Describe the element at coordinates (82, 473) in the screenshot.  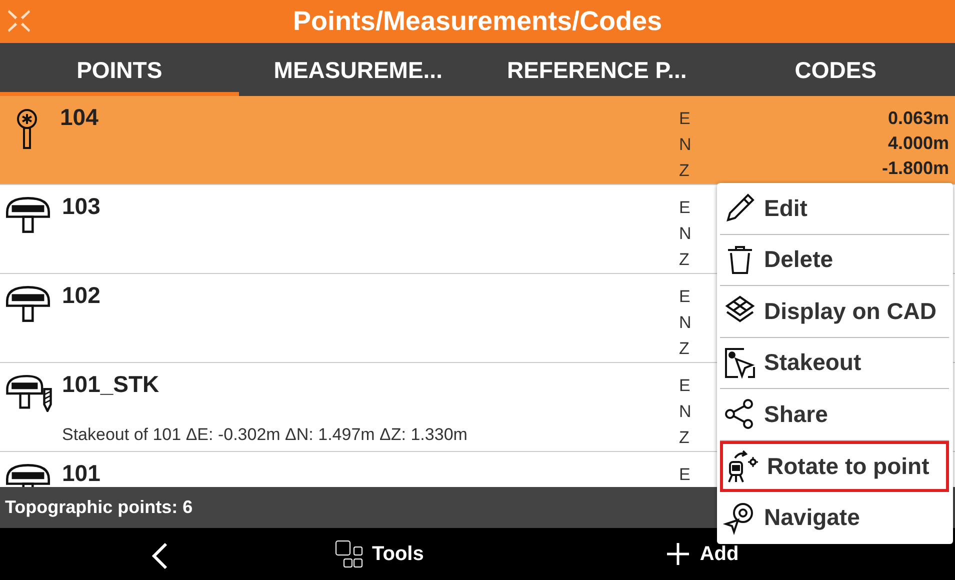
I see `point-name: 101` at that location.